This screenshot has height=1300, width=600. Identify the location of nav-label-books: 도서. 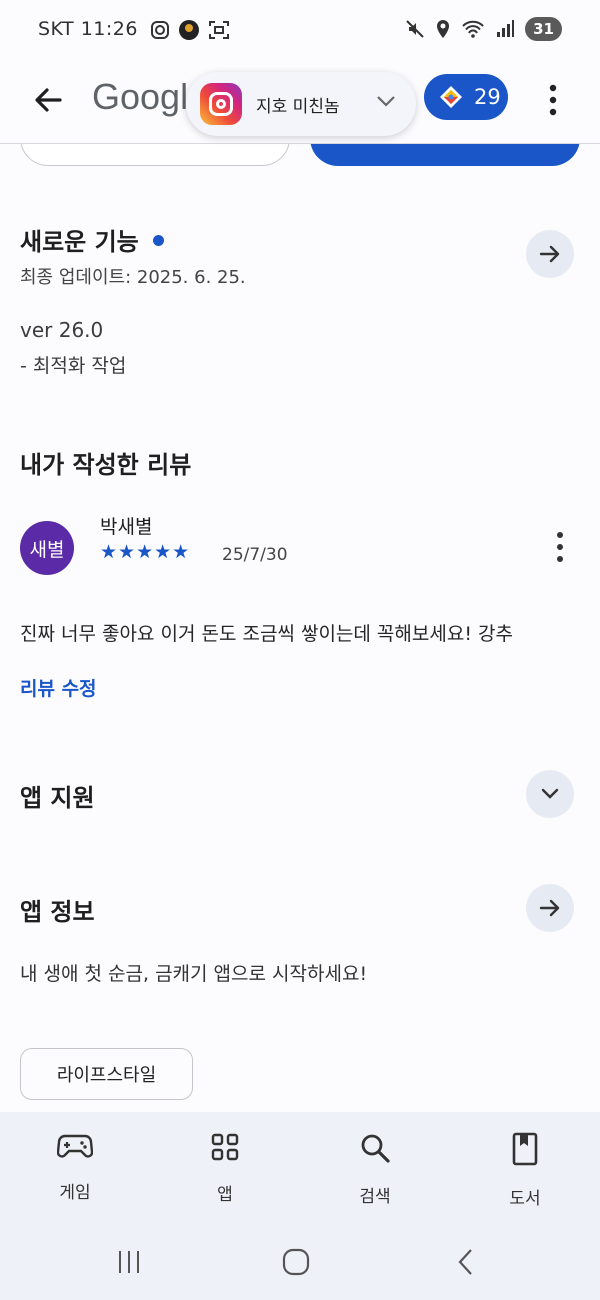
(525, 1199).